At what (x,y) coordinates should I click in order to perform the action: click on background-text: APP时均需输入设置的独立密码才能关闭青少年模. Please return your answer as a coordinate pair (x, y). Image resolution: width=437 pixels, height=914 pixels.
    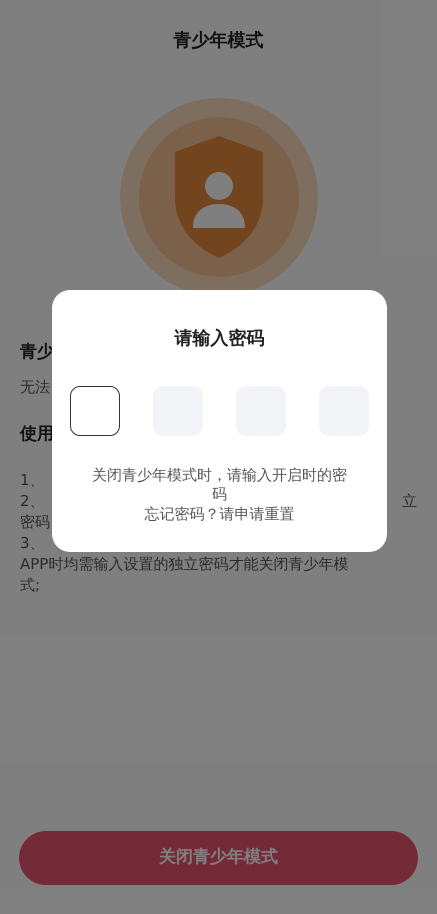
    Looking at the image, I should click on (184, 564).